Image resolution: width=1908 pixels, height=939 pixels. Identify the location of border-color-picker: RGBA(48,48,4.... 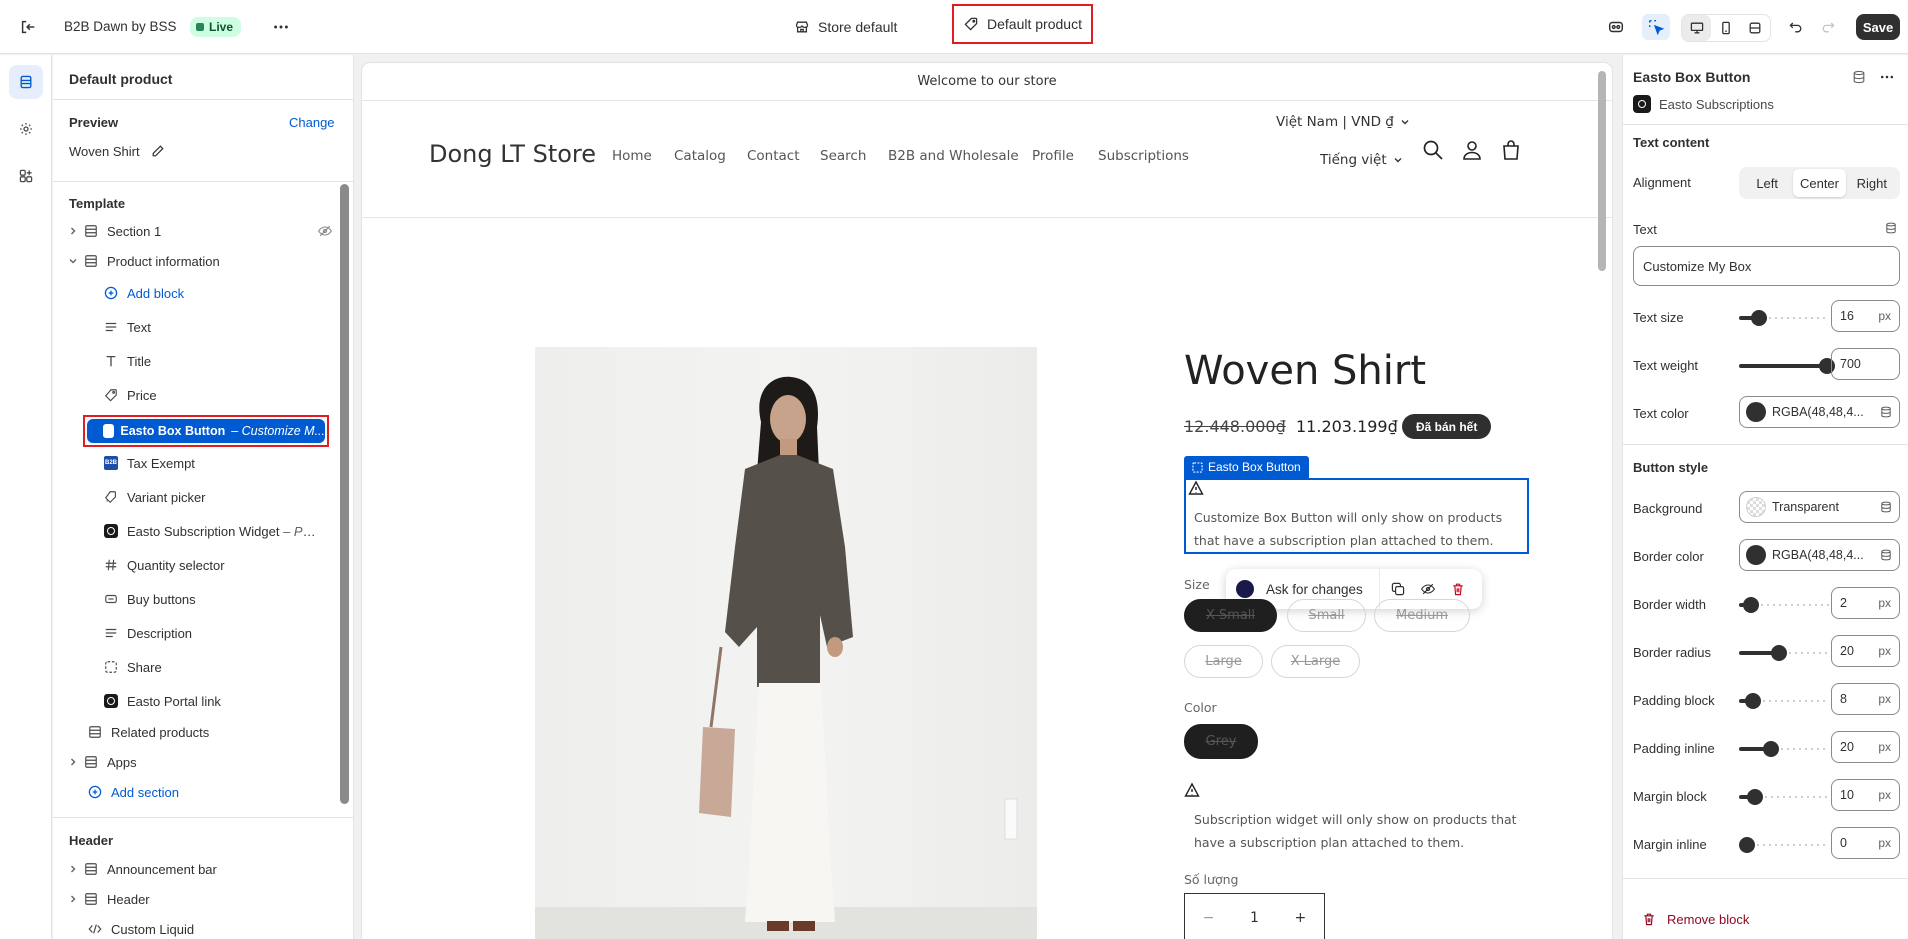
(1819, 555).